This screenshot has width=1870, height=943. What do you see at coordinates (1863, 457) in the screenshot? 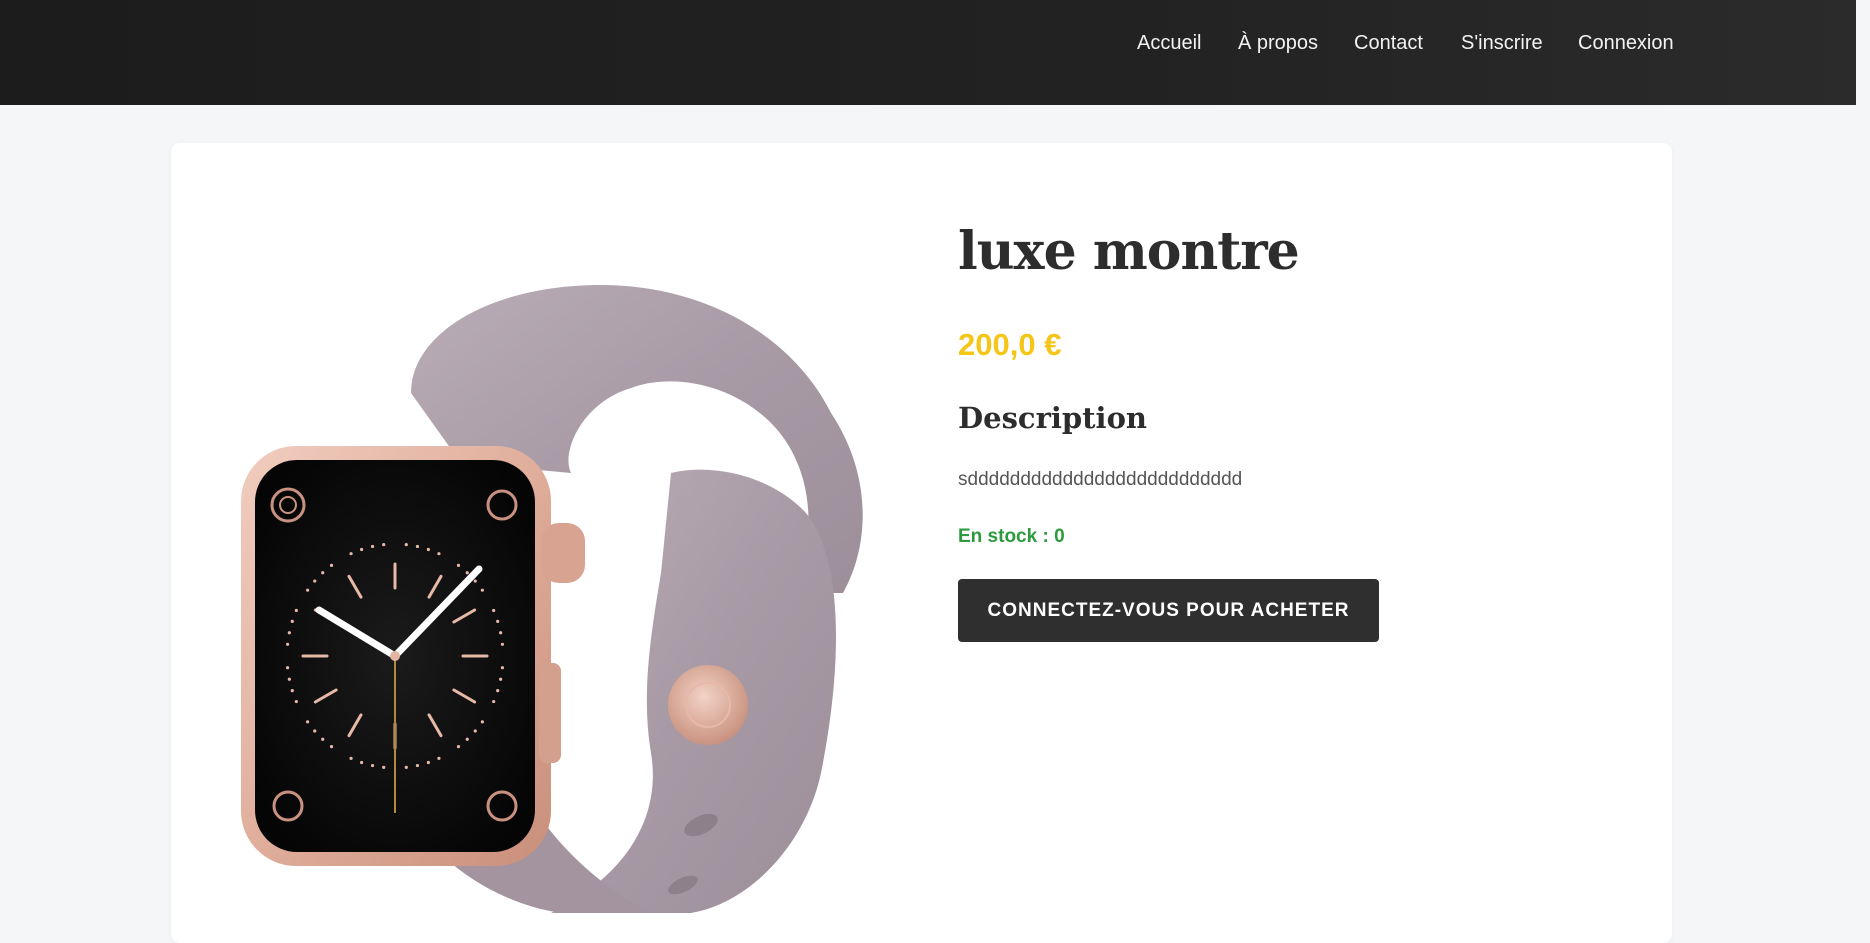
I see `window-edge` at bounding box center [1863, 457].